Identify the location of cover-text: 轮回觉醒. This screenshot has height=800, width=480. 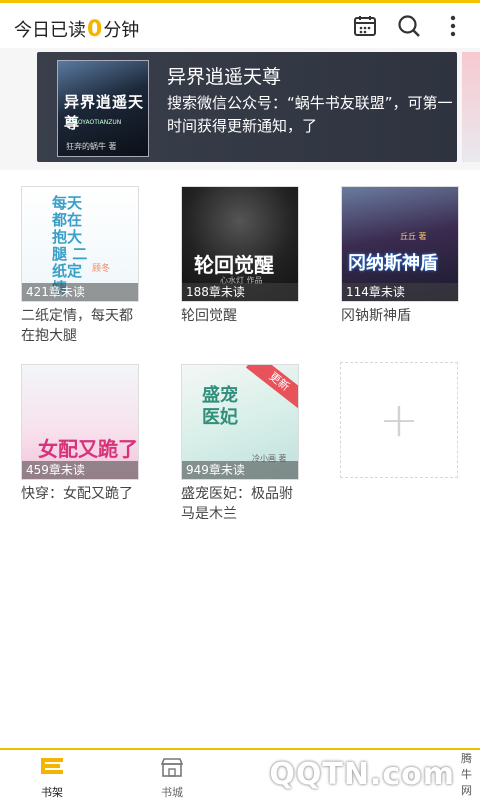
(234, 265).